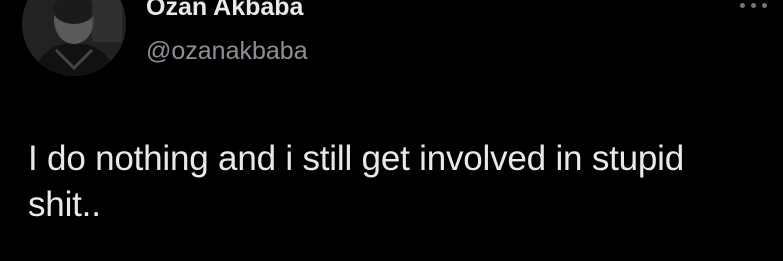 The image size is (783, 261). I want to click on profile-photo-icon, so click(74, 38).